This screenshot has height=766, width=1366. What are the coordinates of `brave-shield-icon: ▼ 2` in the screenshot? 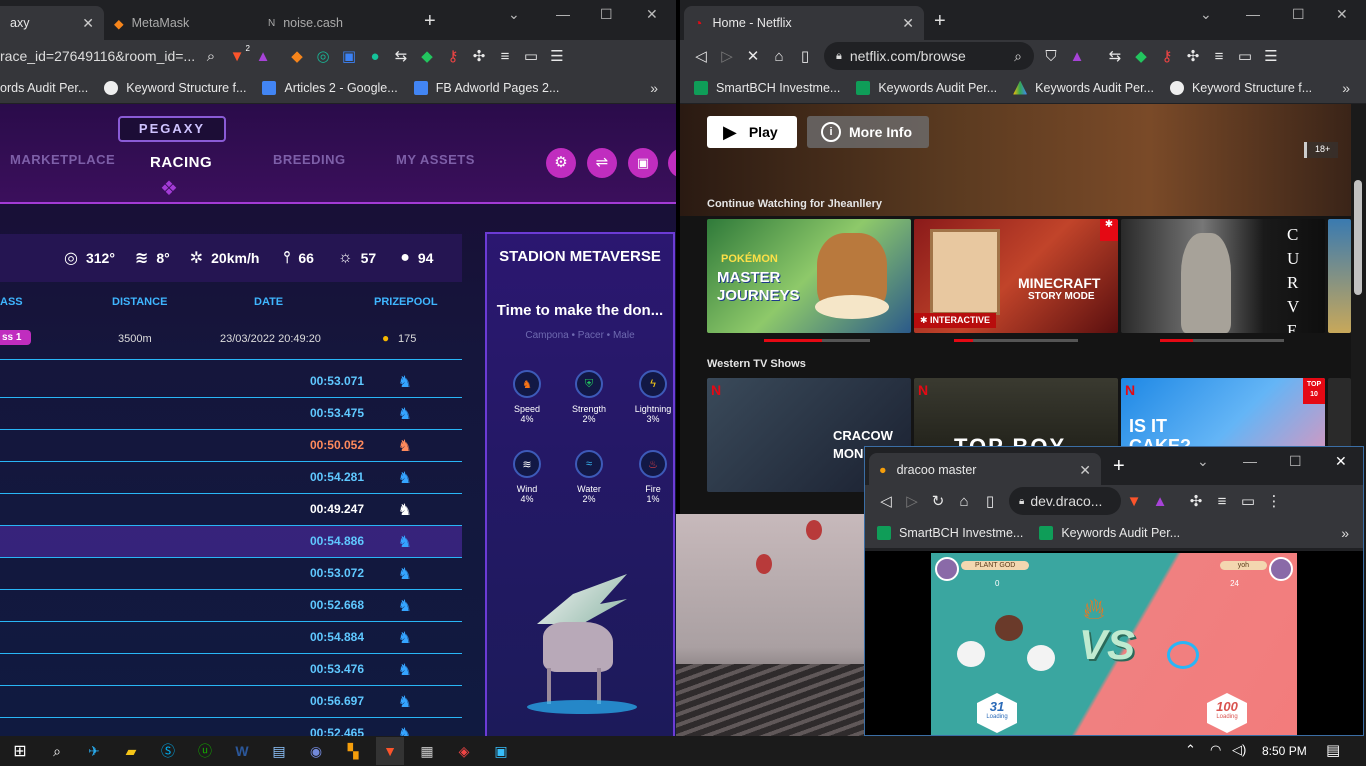 It's located at (237, 54).